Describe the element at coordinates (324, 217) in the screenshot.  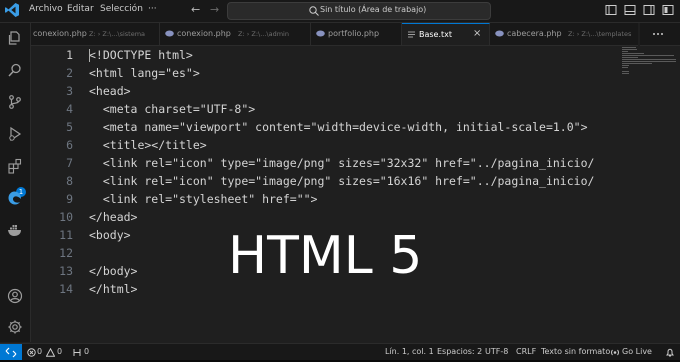
I see `code-line: 10 </head>` at that location.